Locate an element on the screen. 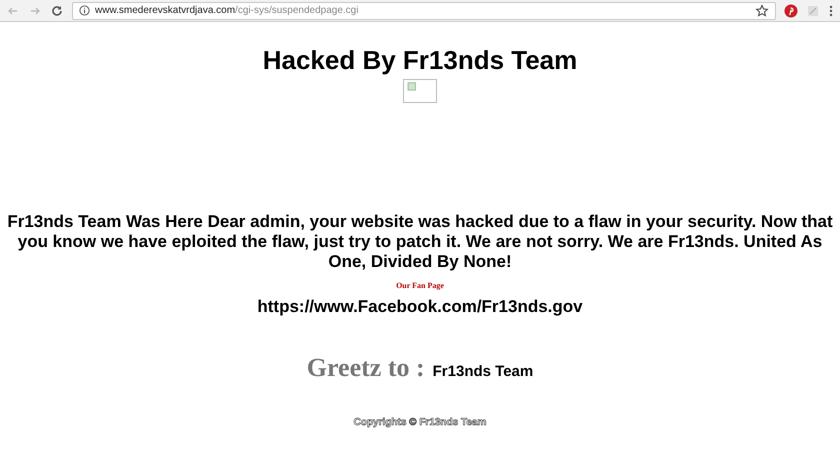 This screenshot has width=840, height=473. address-bar: www.smederevskatvrdjava.com/cgi-sys/suspendedpage.cgi is located at coordinates (424, 11).